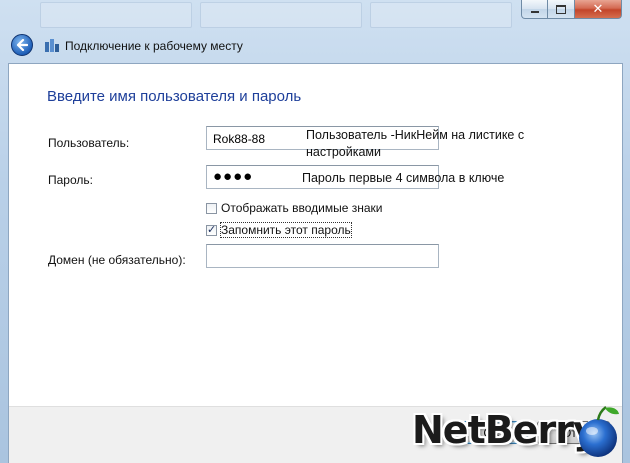 This screenshot has width=630, height=463. What do you see at coordinates (211, 208) in the screenshot?
I see `show-chars-checkbox` at bounding box center [211, 208].